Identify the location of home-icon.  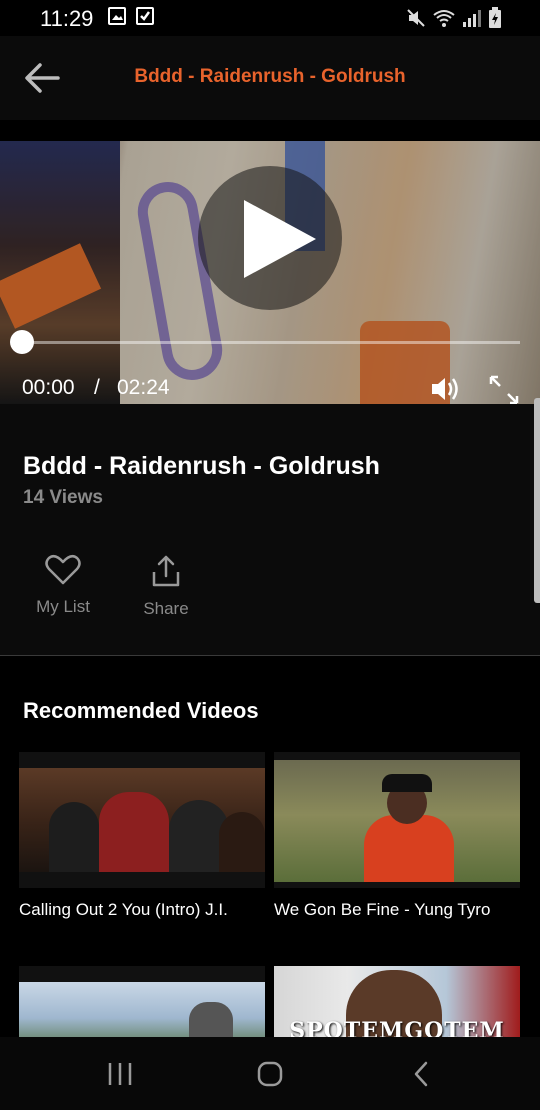
(270, 1074).